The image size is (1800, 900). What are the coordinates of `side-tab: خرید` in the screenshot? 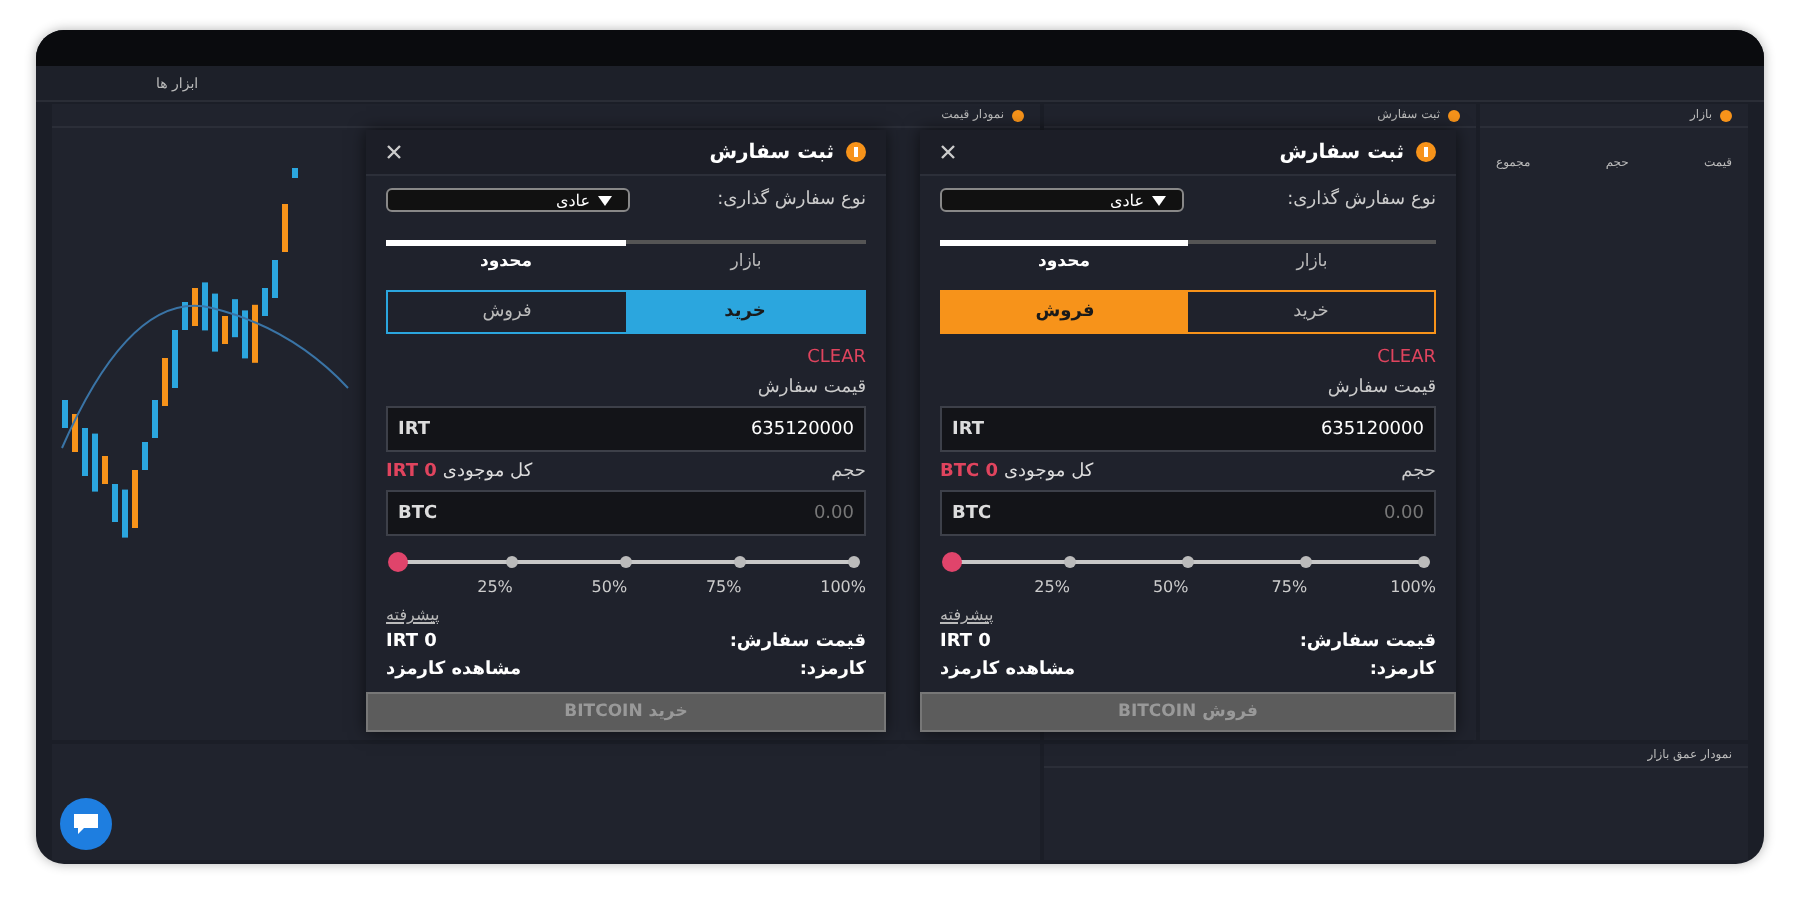 It's located at (745, 312).